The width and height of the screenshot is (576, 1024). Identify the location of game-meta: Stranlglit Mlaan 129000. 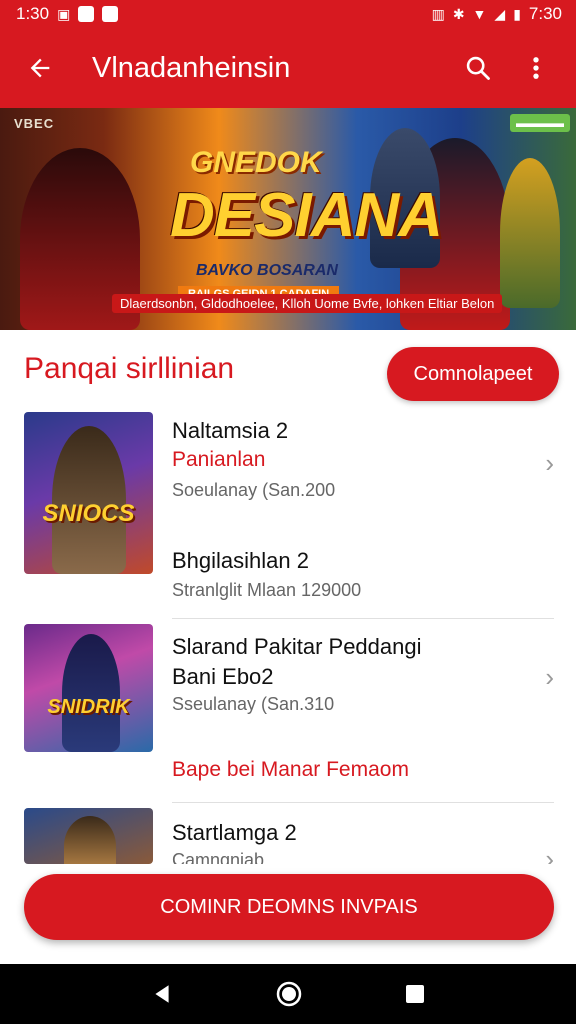
(267, 590).